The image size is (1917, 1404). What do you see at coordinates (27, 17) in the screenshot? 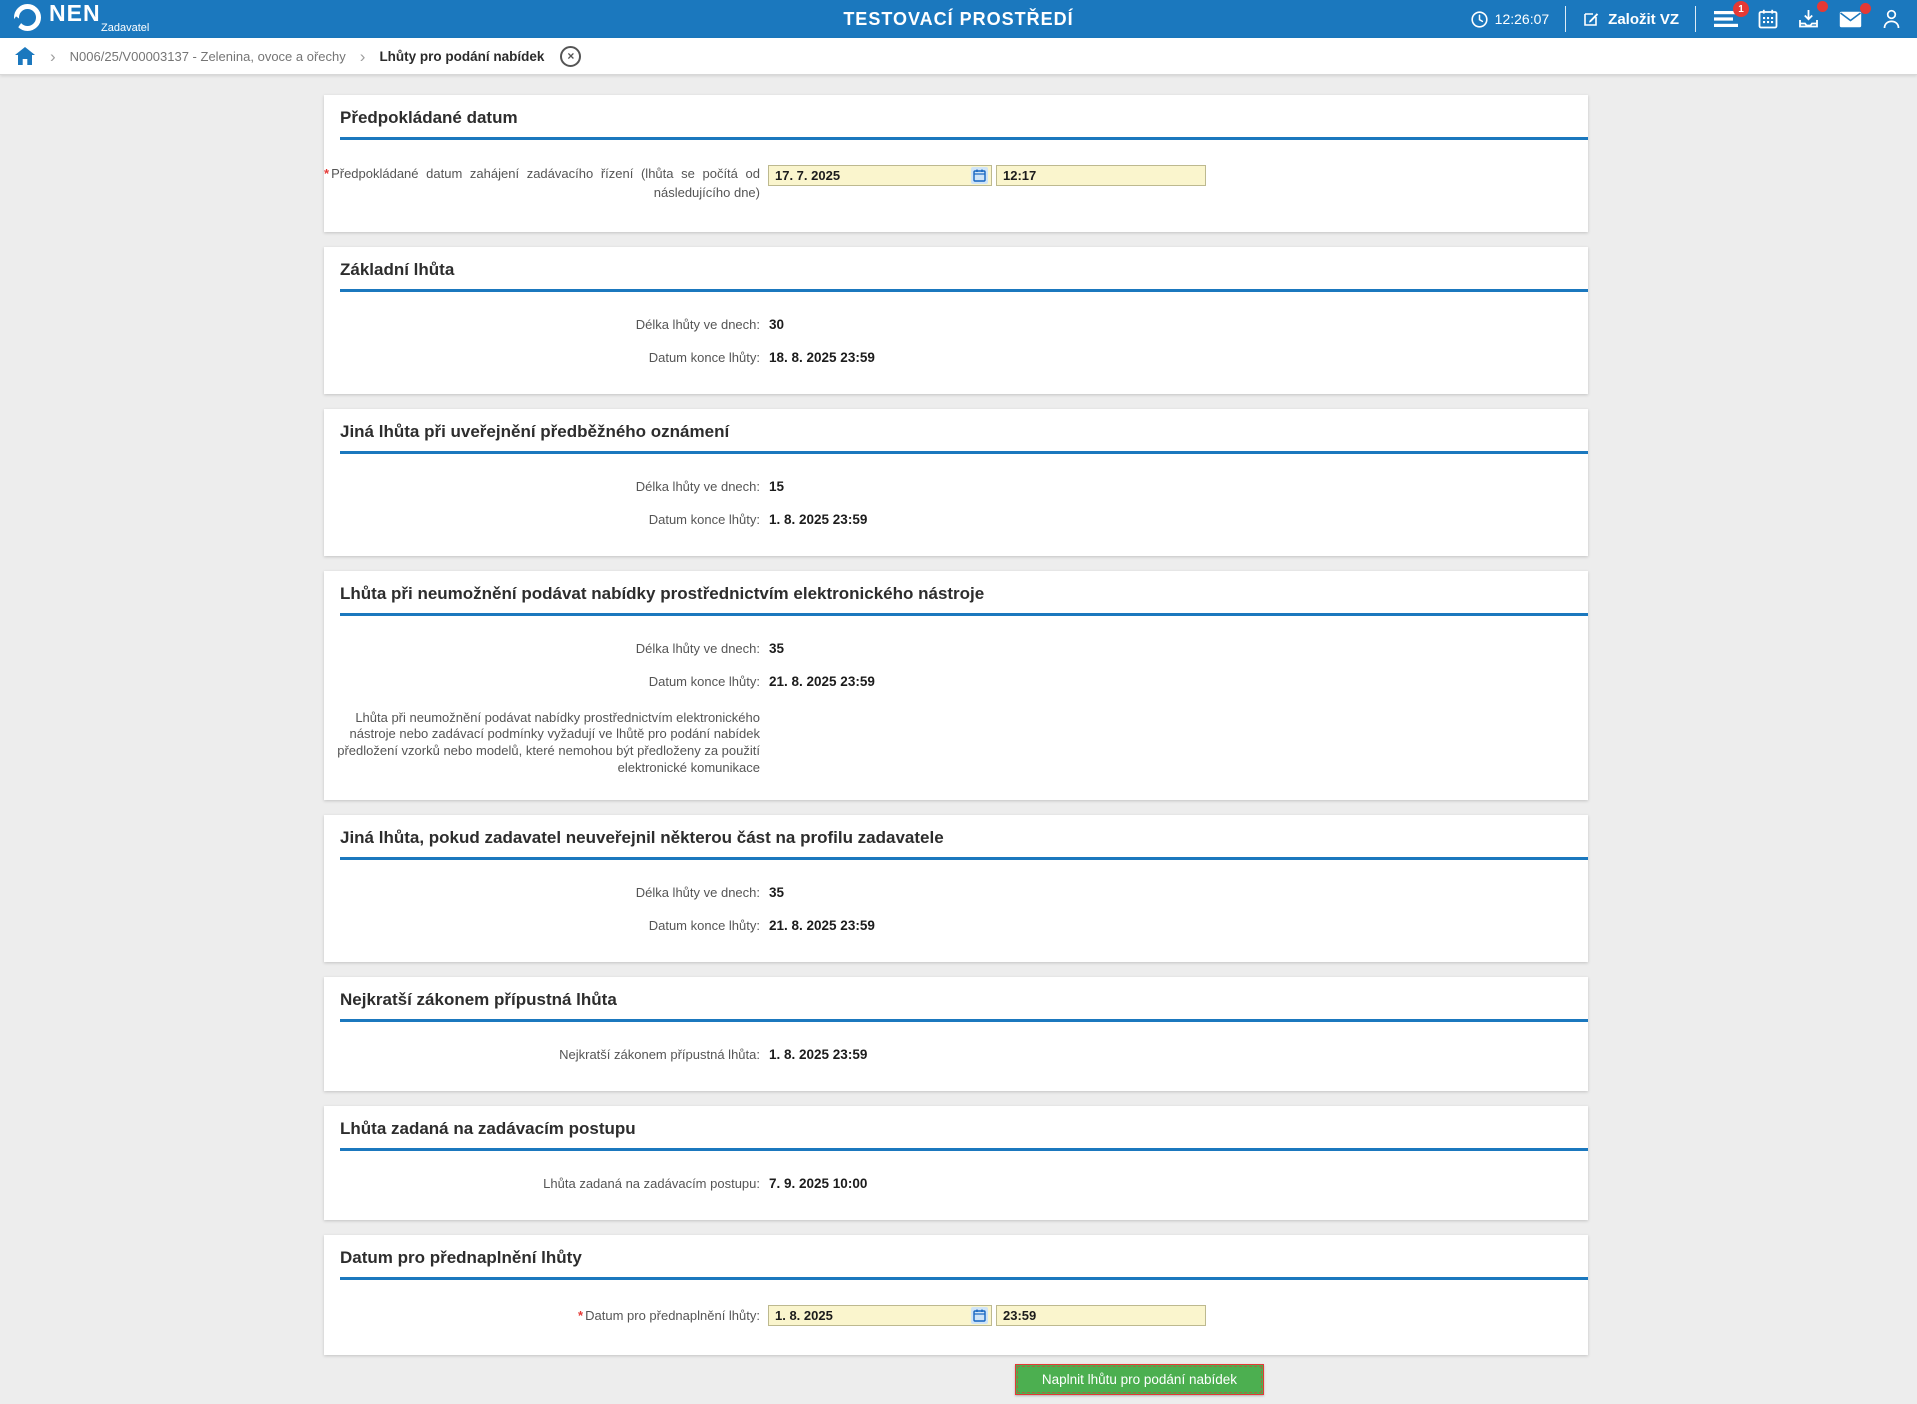
I see `nen-logo-icon` at bounding box center [27, 17].